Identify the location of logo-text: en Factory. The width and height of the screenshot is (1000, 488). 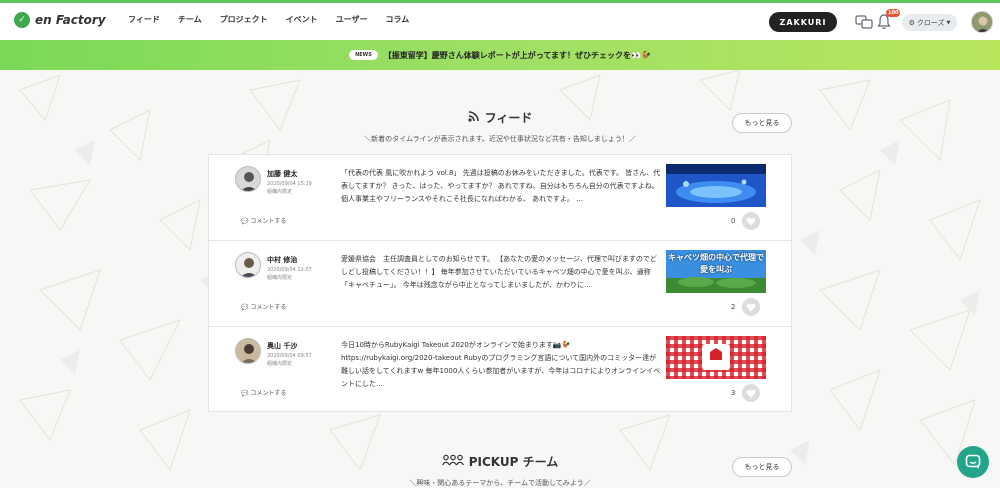
(70, 20).